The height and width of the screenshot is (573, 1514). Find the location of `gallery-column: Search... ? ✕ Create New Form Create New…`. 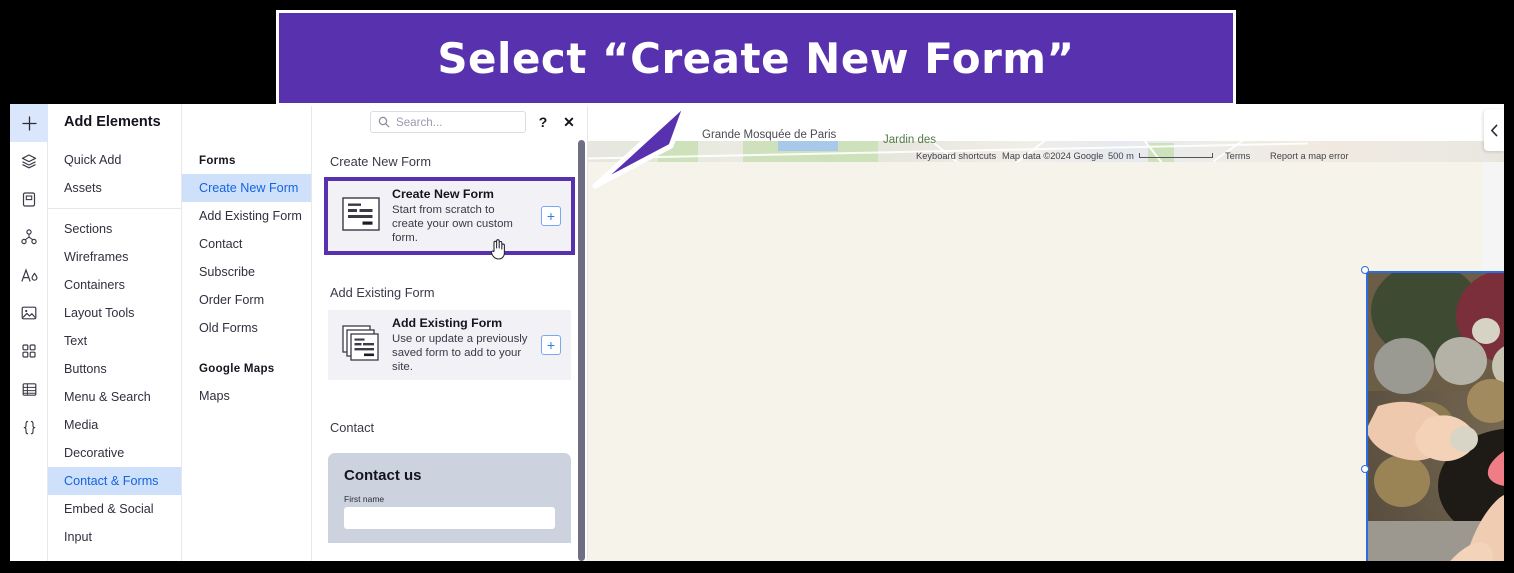

gallery-column: Search... ? ✕ Create New Form Create New… is located at coordinates (450, 332).